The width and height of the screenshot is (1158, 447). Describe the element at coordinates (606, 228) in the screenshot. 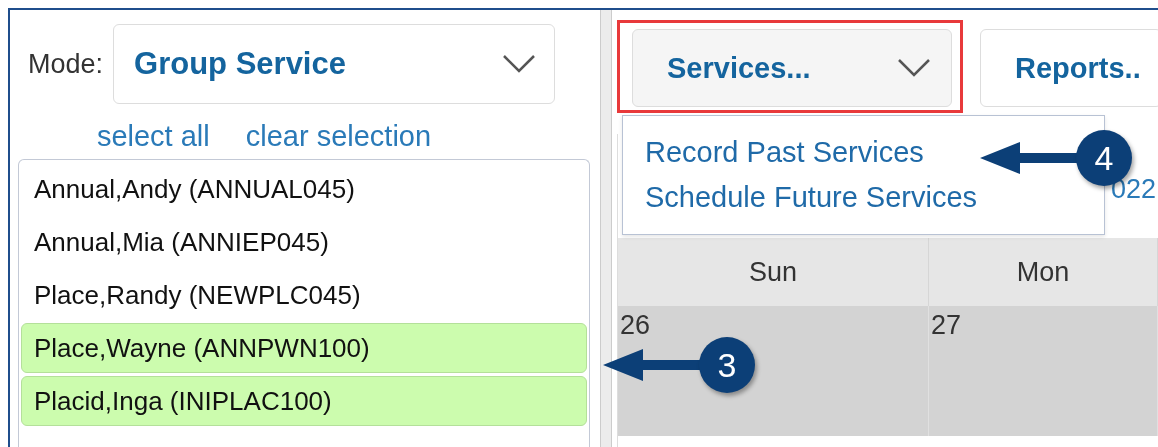

I see `panel-splitter` at that location.